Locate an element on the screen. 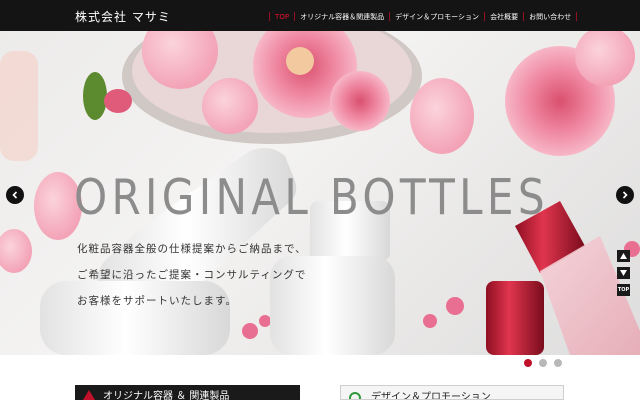 This screenshot has width=640, height=400. nav-item-top: TOP is located at coordinates (282, 17).